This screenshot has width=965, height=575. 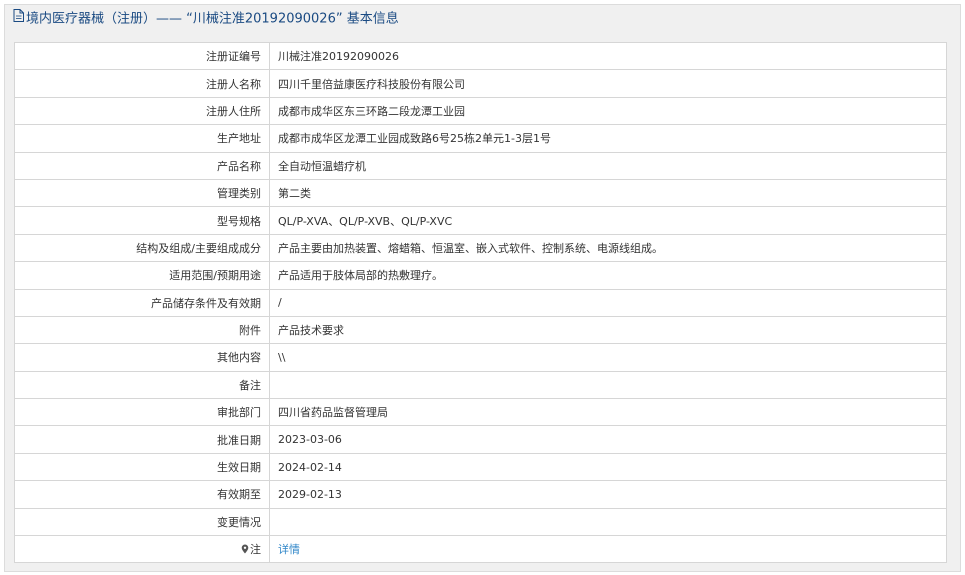 What do you see at coordinates (142, 467) in the screenshot?
I see `row-label: 生效日期` at bounding box center [142, 467].